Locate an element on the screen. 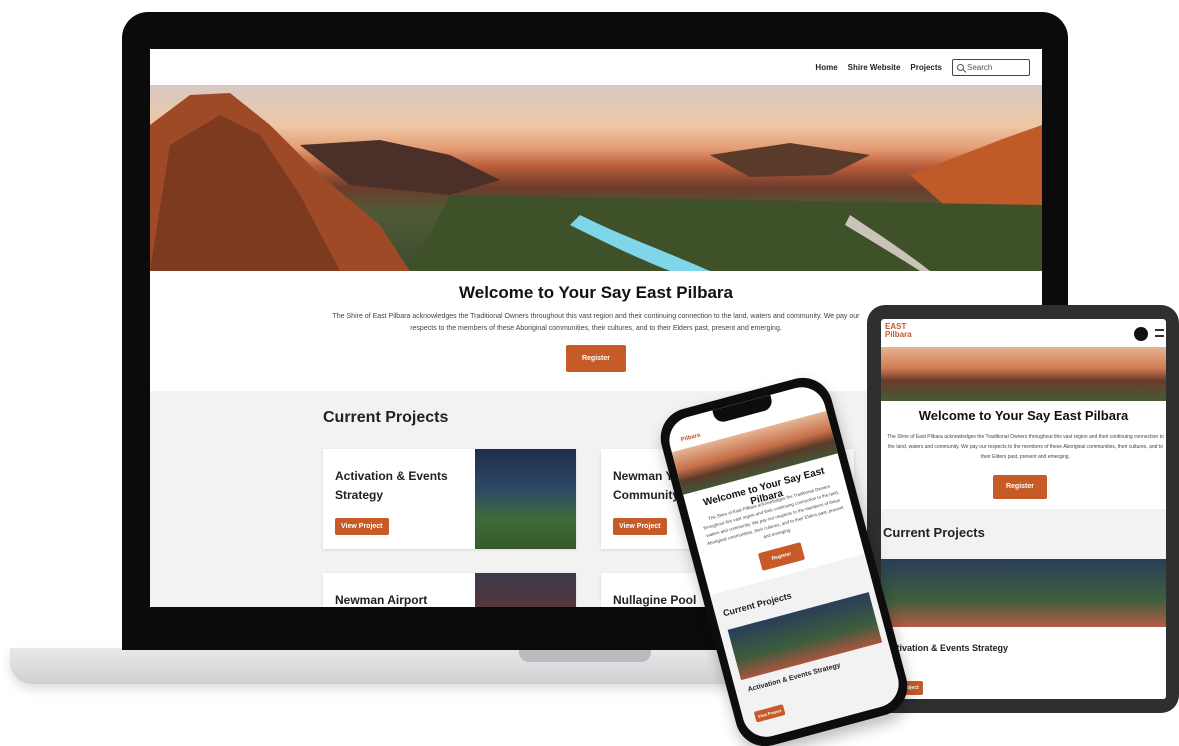 Image resolution: width=1179 pixels, height=746 pixels. tablet-hero-image is located at coordinates (1023, 374).